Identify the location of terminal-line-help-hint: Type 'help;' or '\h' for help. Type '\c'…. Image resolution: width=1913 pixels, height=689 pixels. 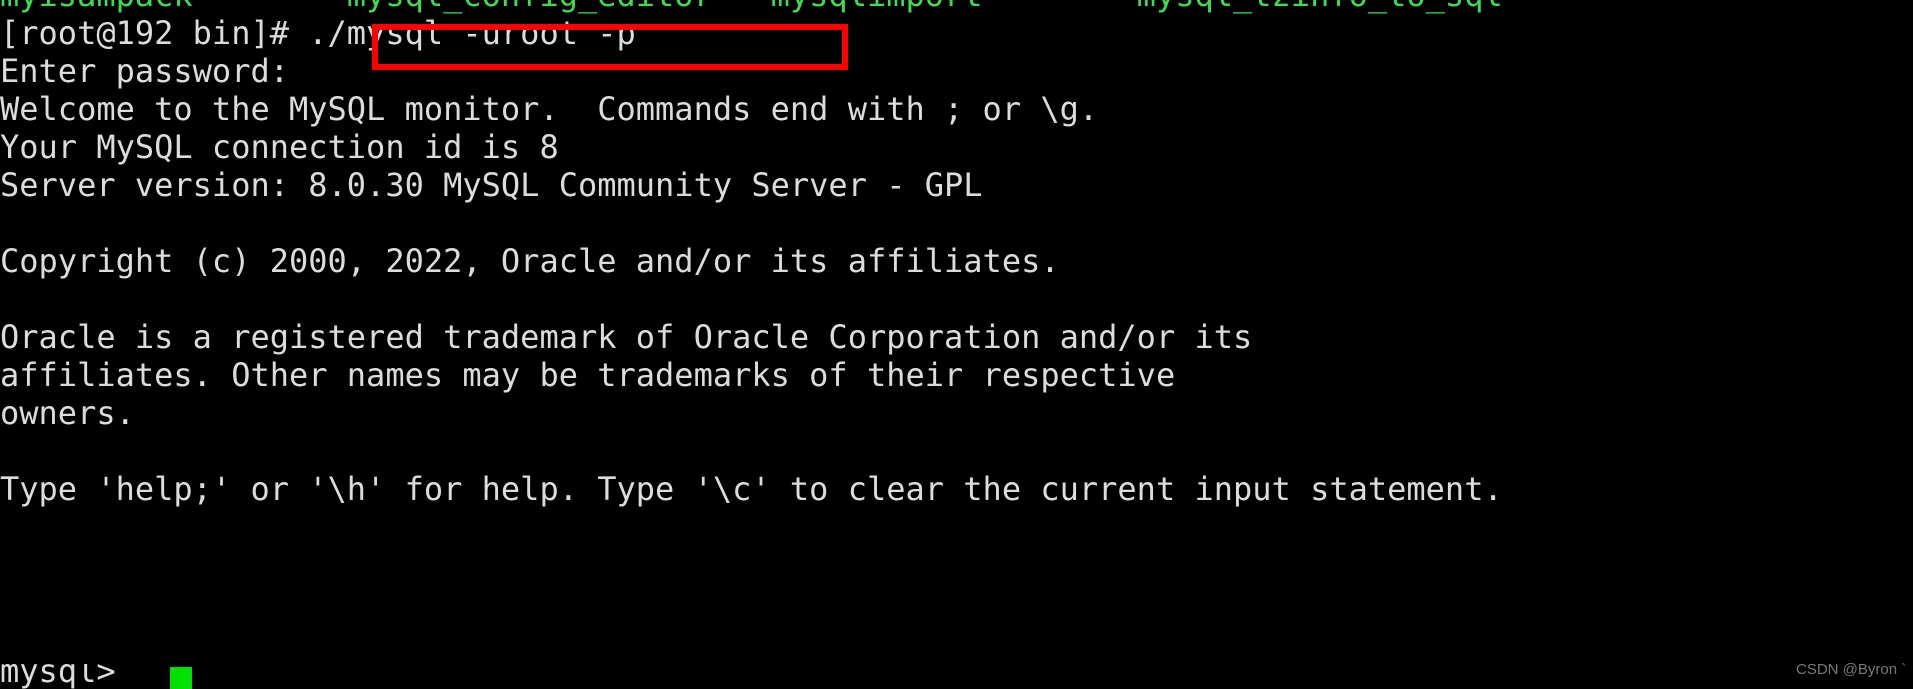
(751, 489).